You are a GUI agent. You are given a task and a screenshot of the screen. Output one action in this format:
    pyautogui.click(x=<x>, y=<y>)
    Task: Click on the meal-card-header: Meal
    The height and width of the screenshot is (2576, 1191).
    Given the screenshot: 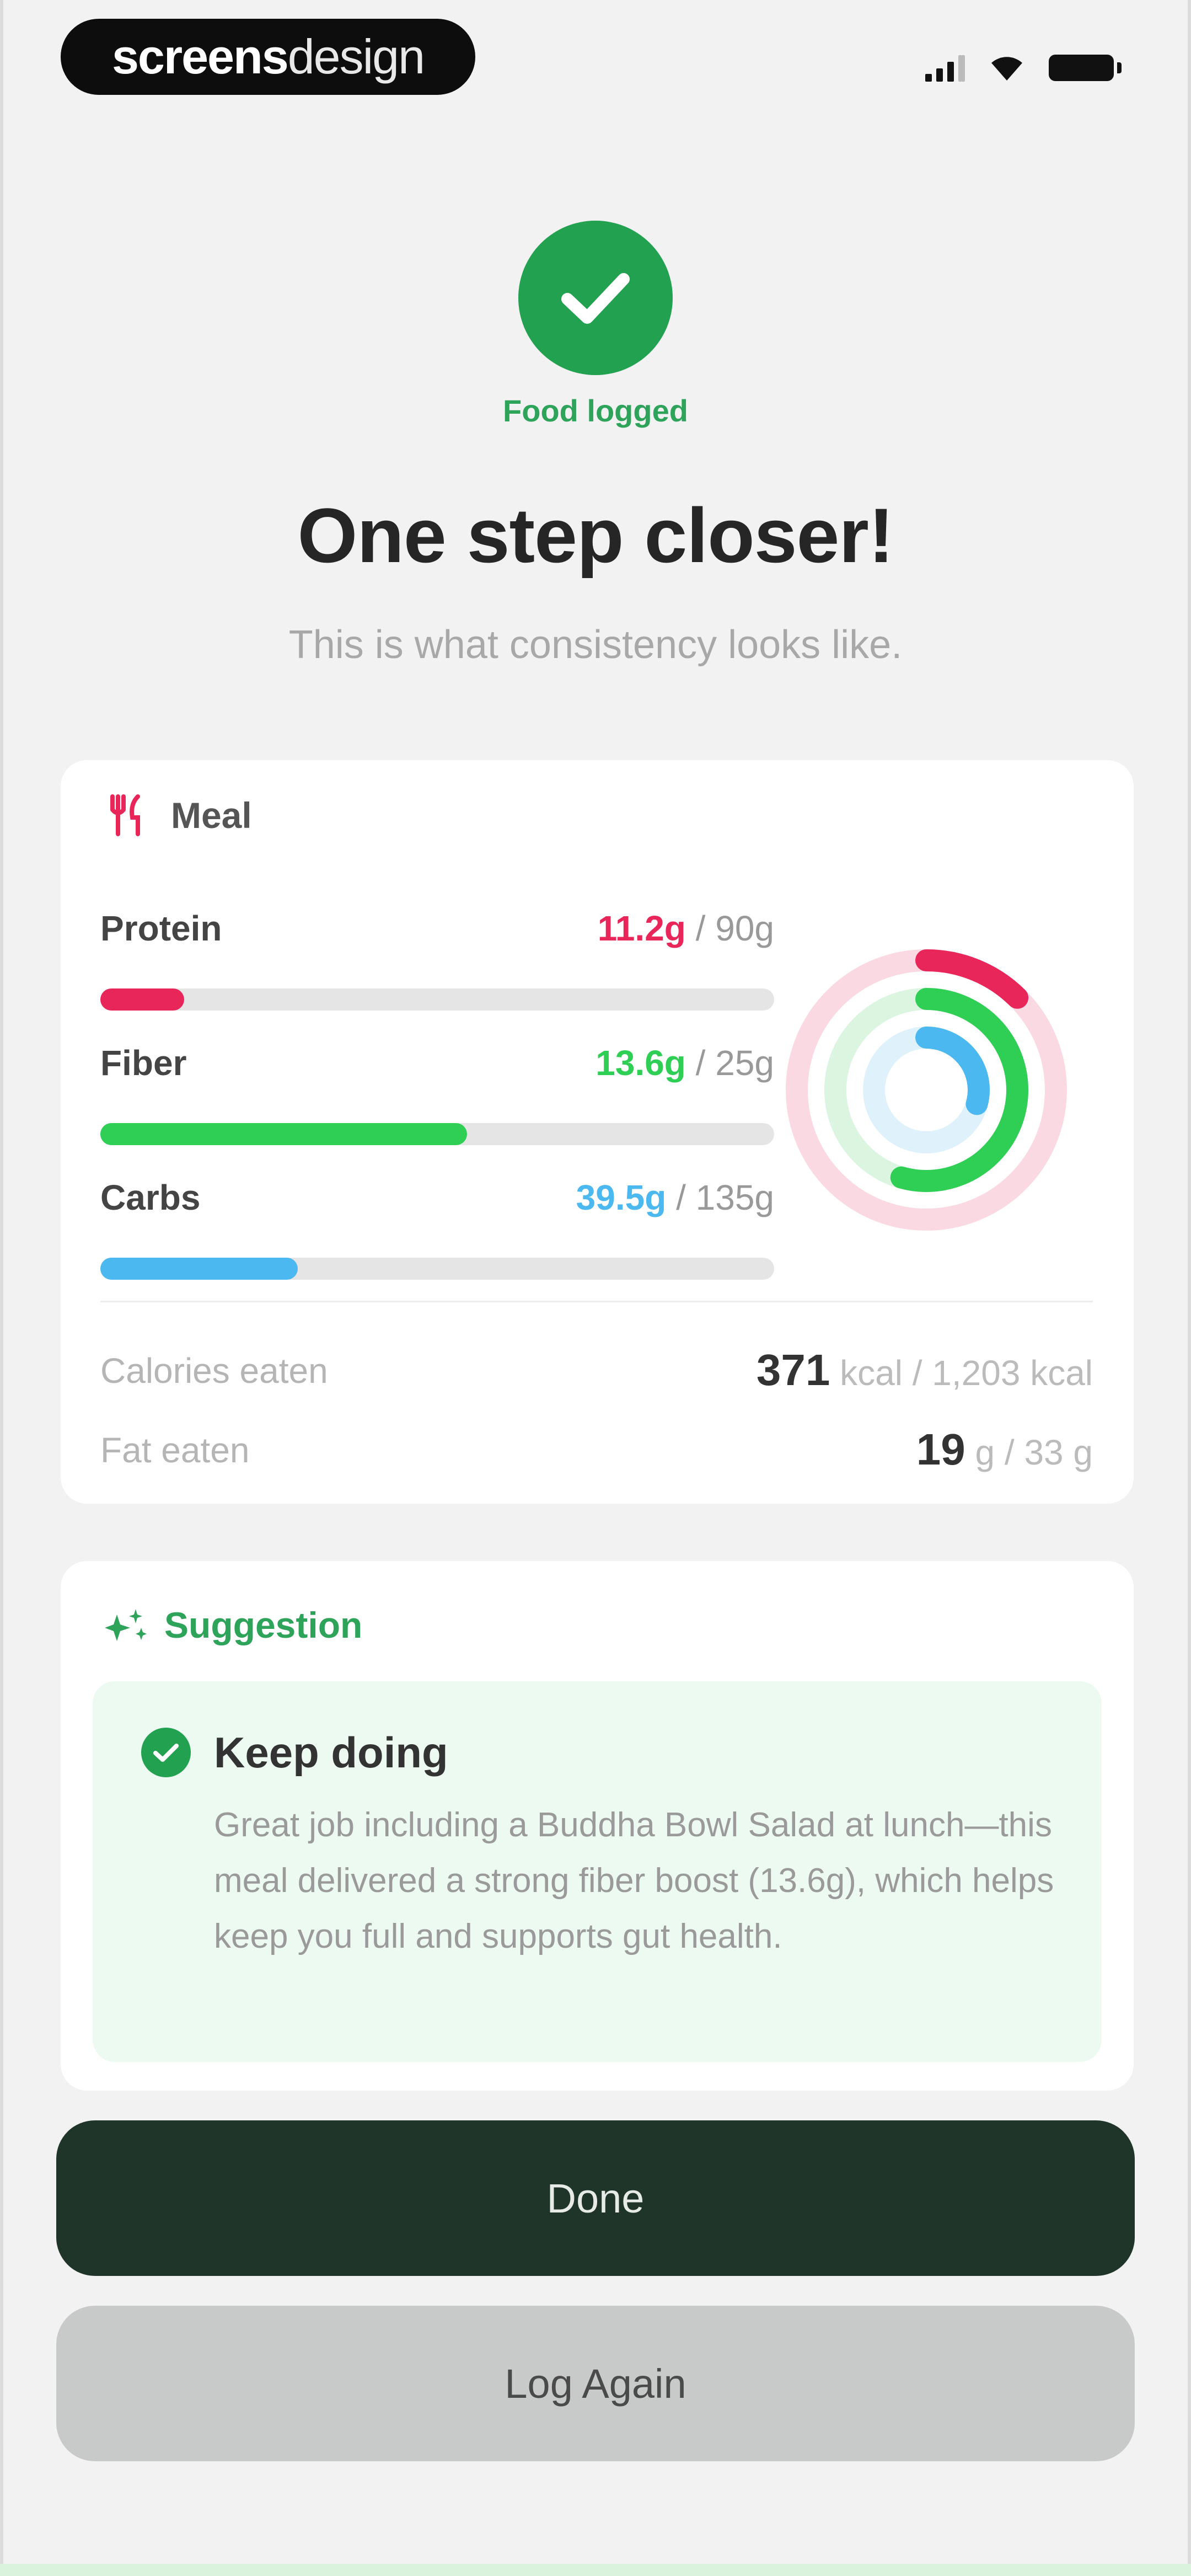 What is the action you would take?
    pyautogui.click(x=179, y=815)
    